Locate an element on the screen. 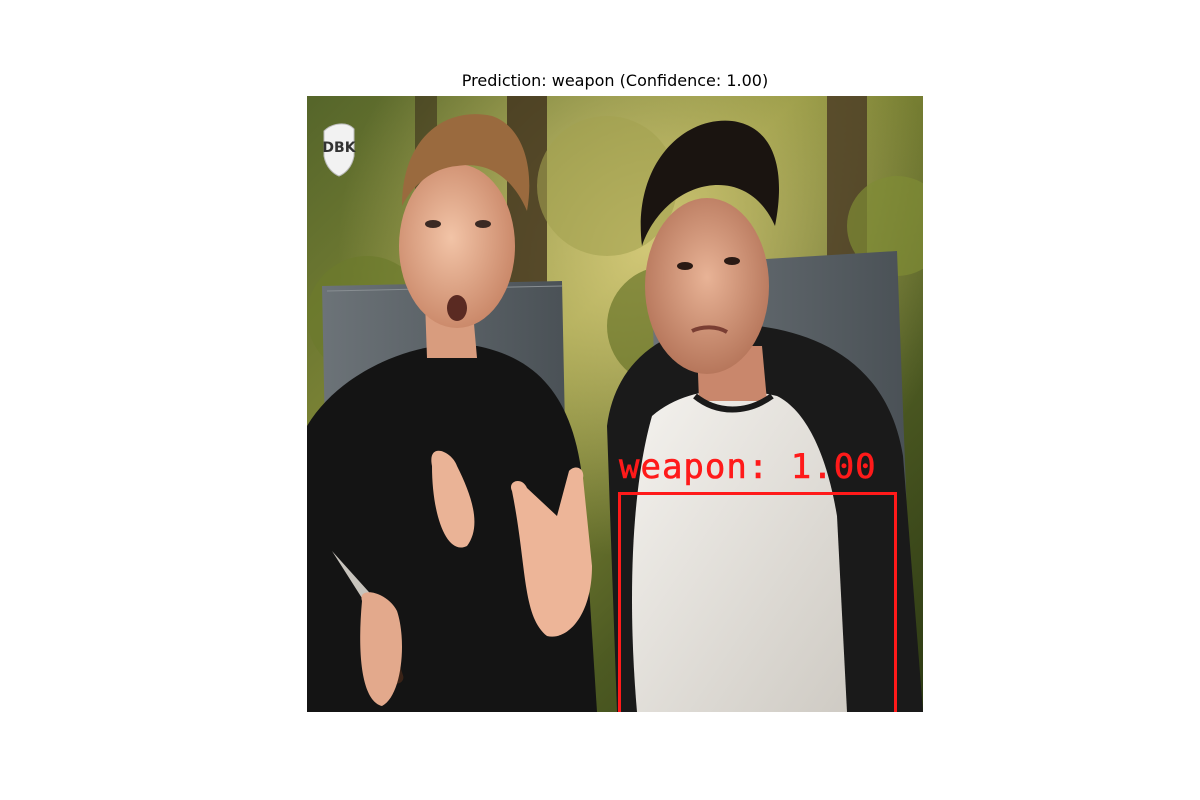 The width and height of the screenshot is (1200, 800). watermark-text: DBK is located at coordinates (339, 148).